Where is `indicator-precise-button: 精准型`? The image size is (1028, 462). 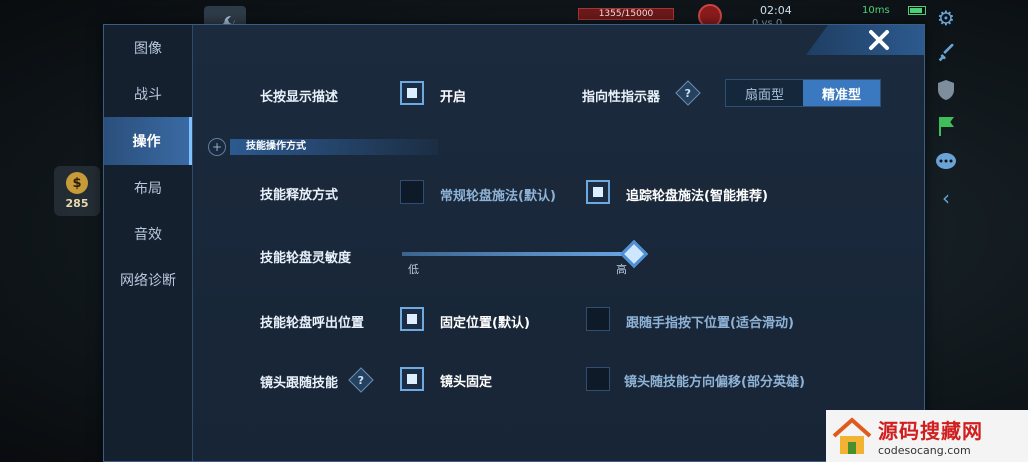 indicator-precise-button: 精准型 is located at coordinates (841, 93).